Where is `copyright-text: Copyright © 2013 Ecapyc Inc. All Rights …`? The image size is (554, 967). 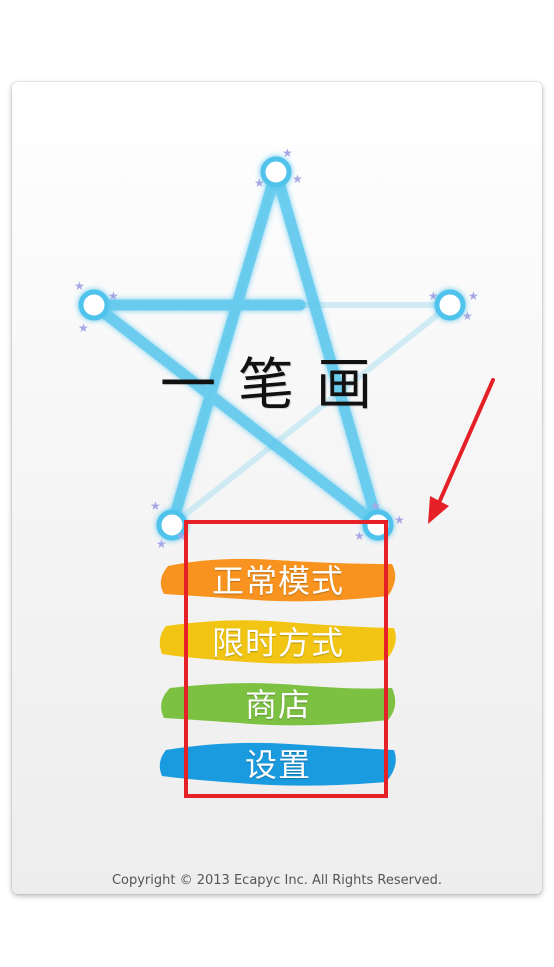 copyright-text: Copyright © 2013 Ecapyc Inc. All Rights … is located at coordinates (277, 880).